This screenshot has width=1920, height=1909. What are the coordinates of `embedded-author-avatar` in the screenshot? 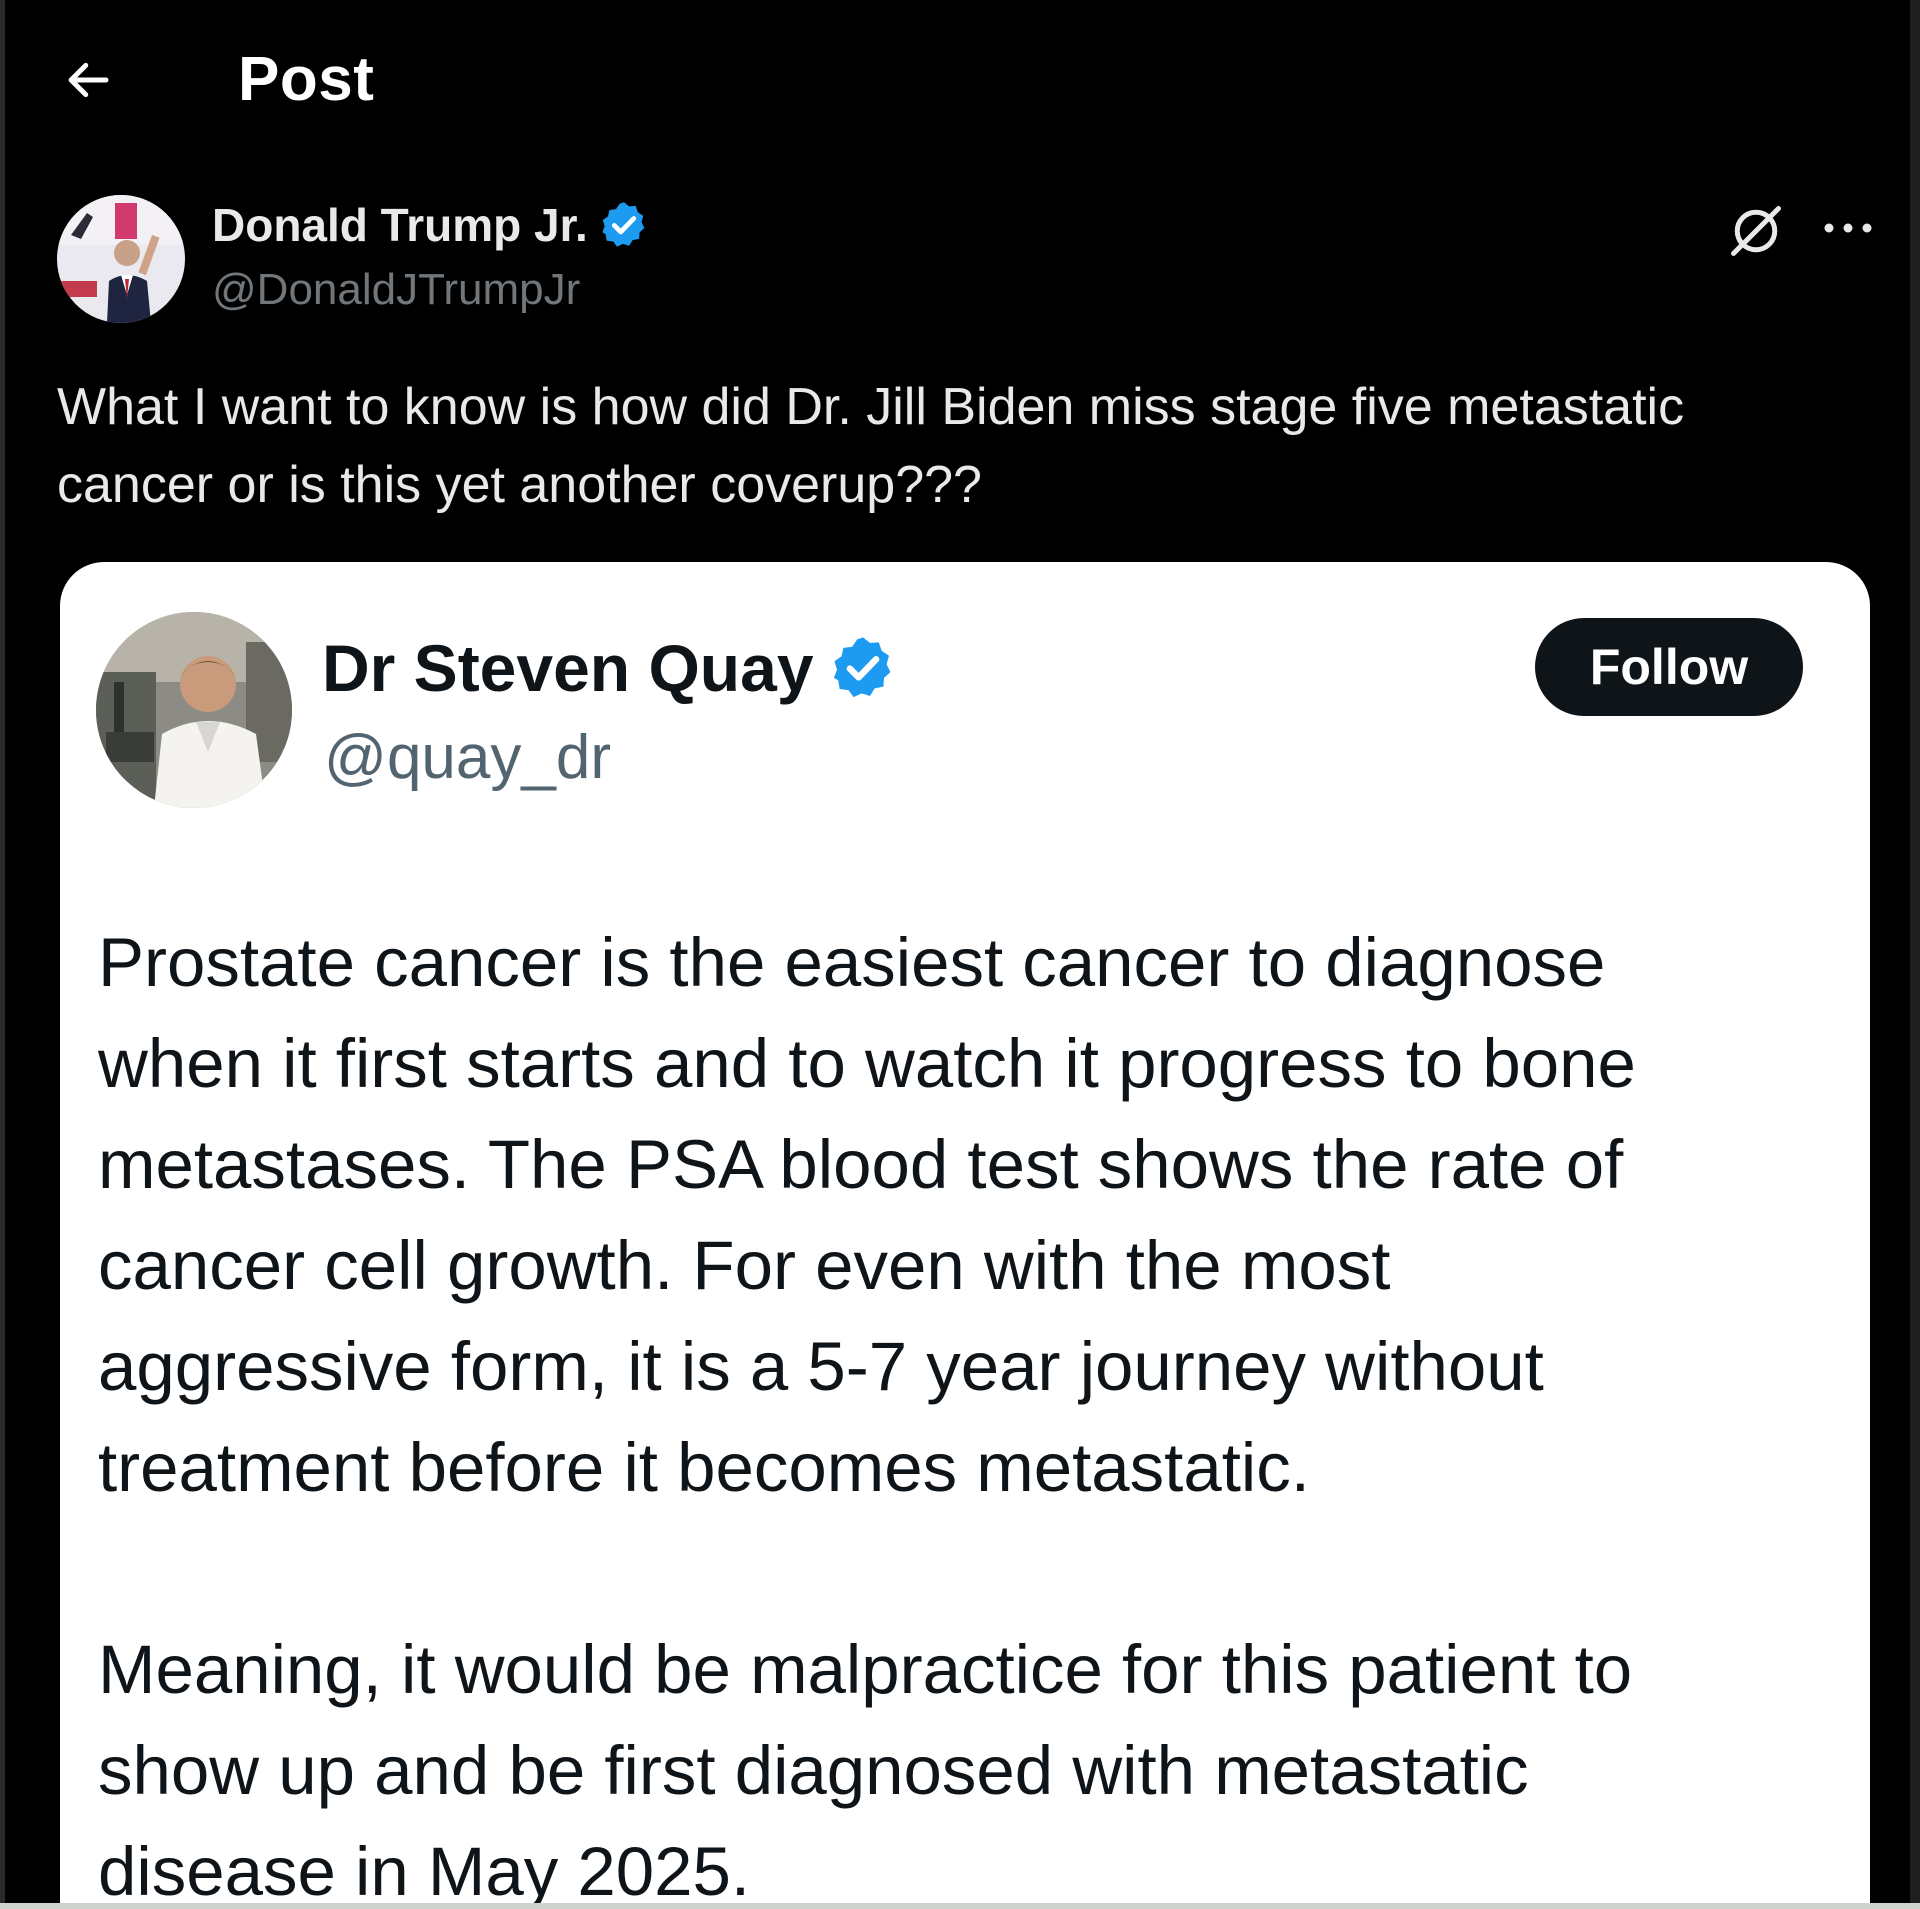 It's located at (194, 710).